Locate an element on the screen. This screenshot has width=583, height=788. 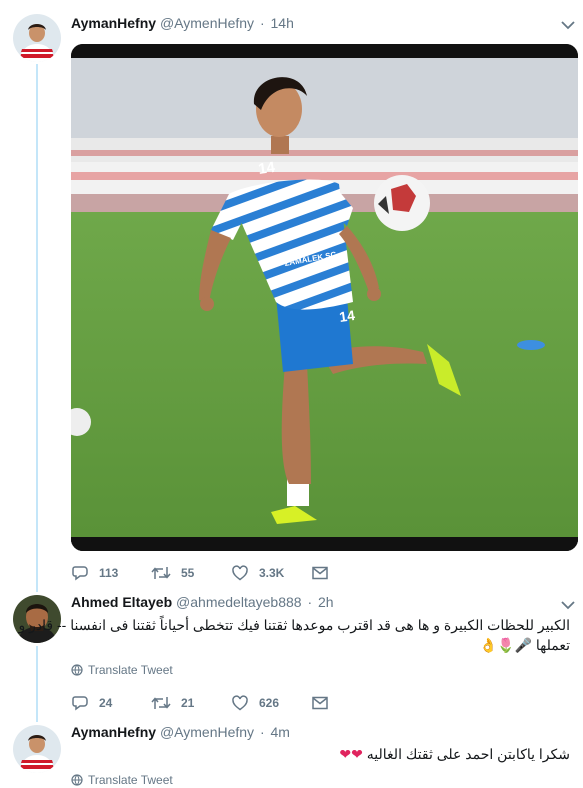
tweet-actions: 24 21 626 is located at coordinates (231, 703).